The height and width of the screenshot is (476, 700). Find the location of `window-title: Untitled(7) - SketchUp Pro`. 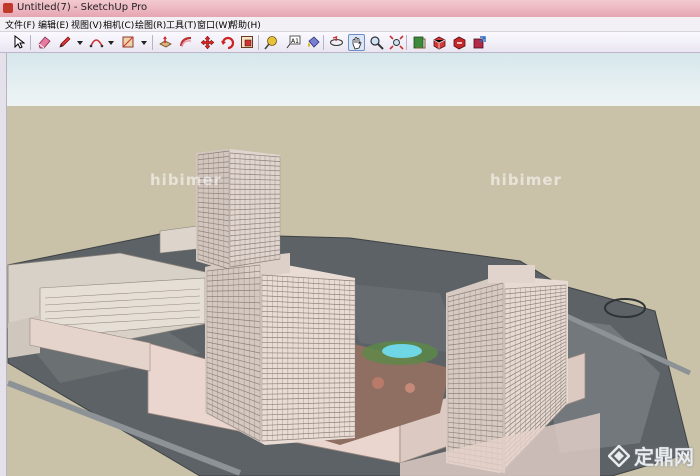

window-title: Untitled(7) - SketchUp Pro is located at coordinates (82, 7).